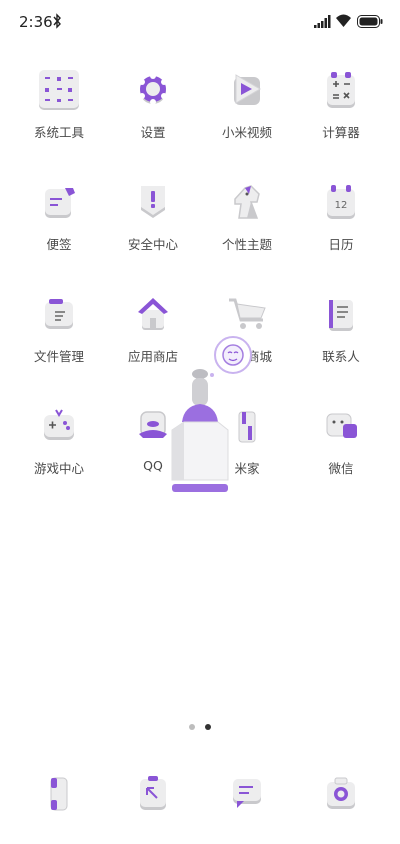 This screenshot has height=844, width=400. I want to click on app-app-store: 应用商店, so click(153, 334).